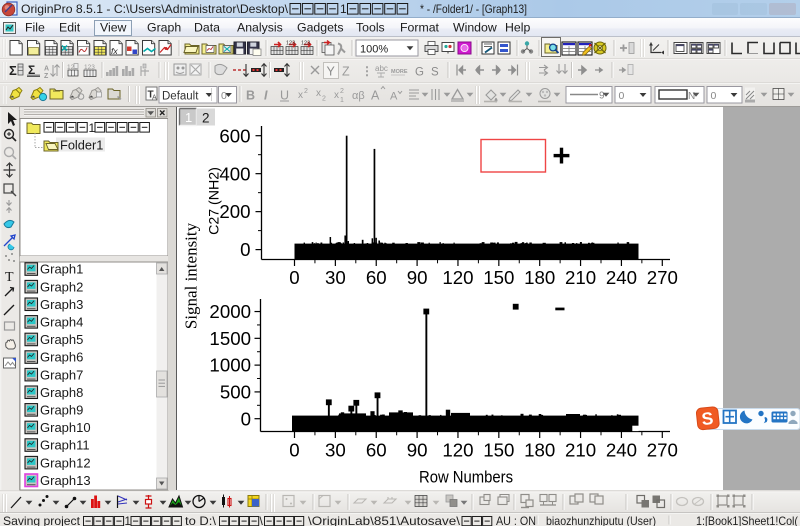 The height and width of the screenshot is (526, 800). I want to click on svg-text: Graph12, so click(65, 462).